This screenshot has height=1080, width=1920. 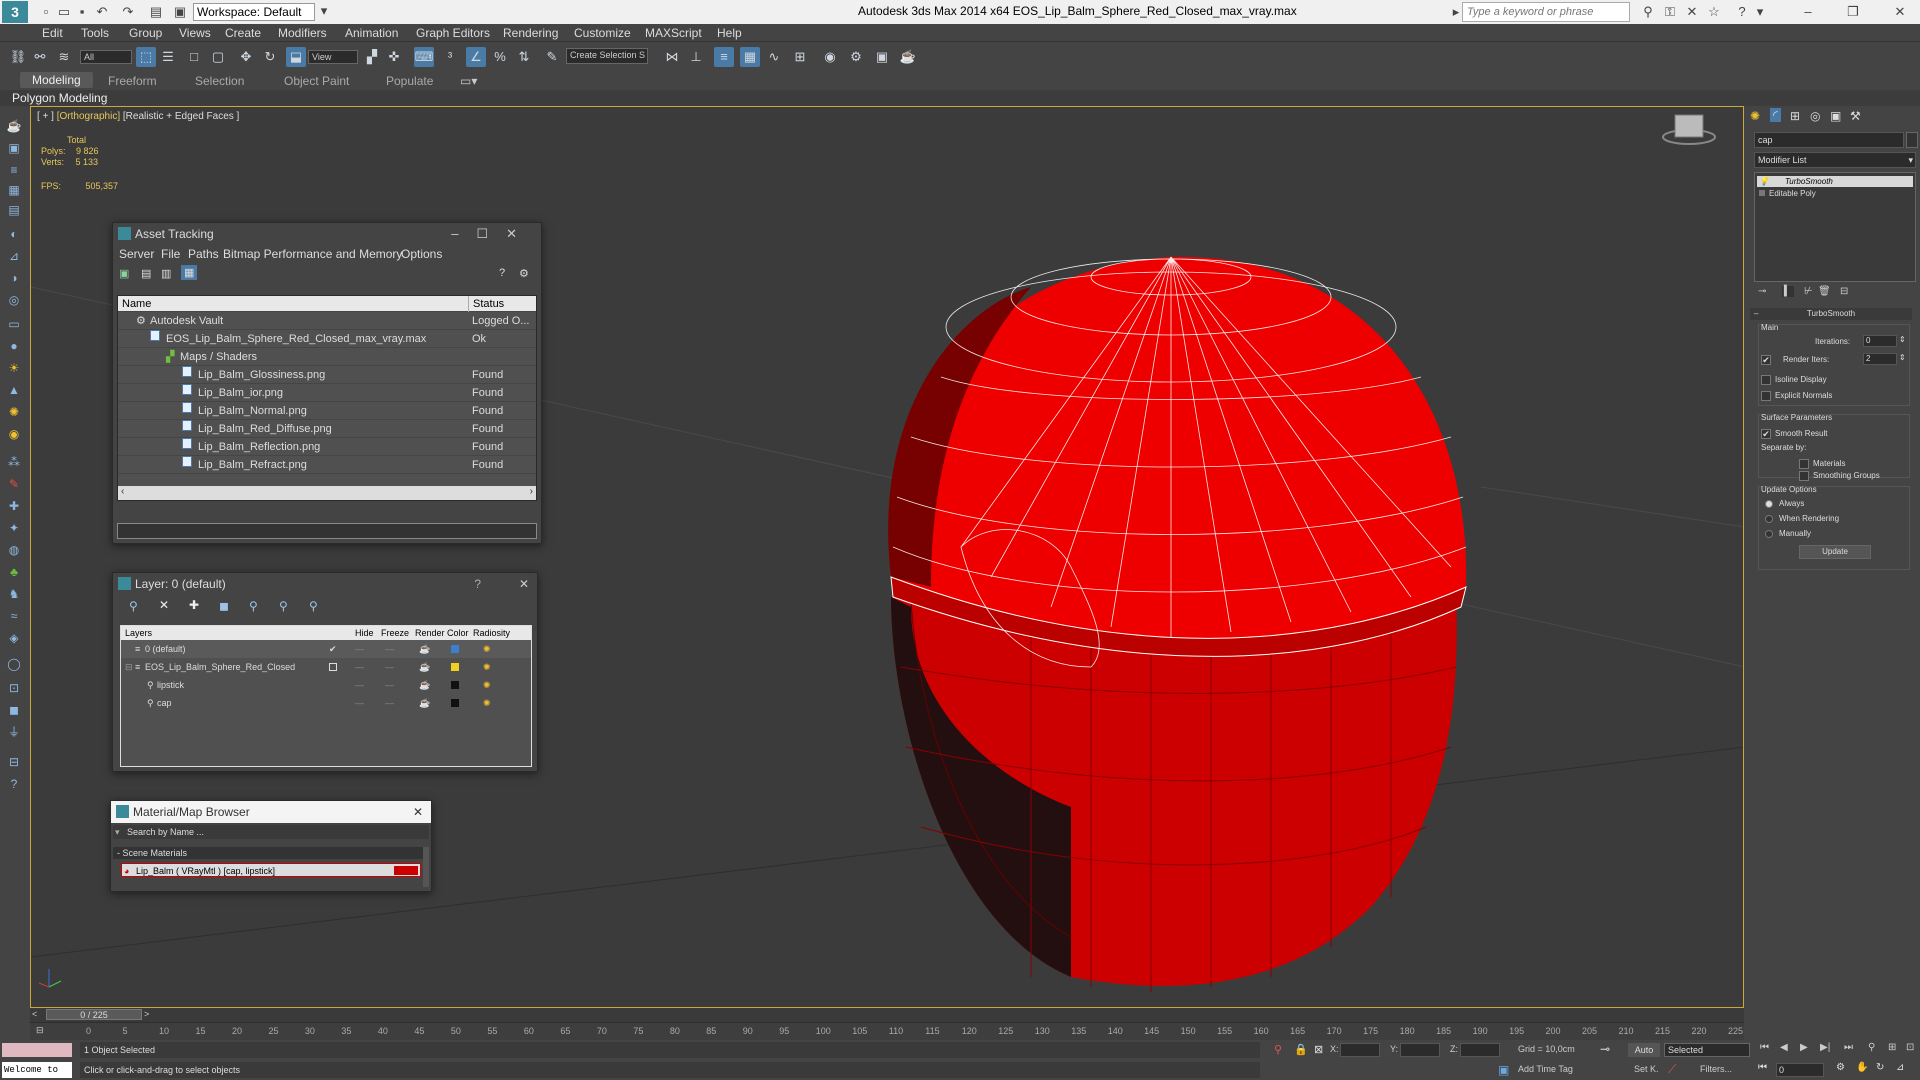 I want to click on bone-icon: ✚, so click(x=14, y=506).